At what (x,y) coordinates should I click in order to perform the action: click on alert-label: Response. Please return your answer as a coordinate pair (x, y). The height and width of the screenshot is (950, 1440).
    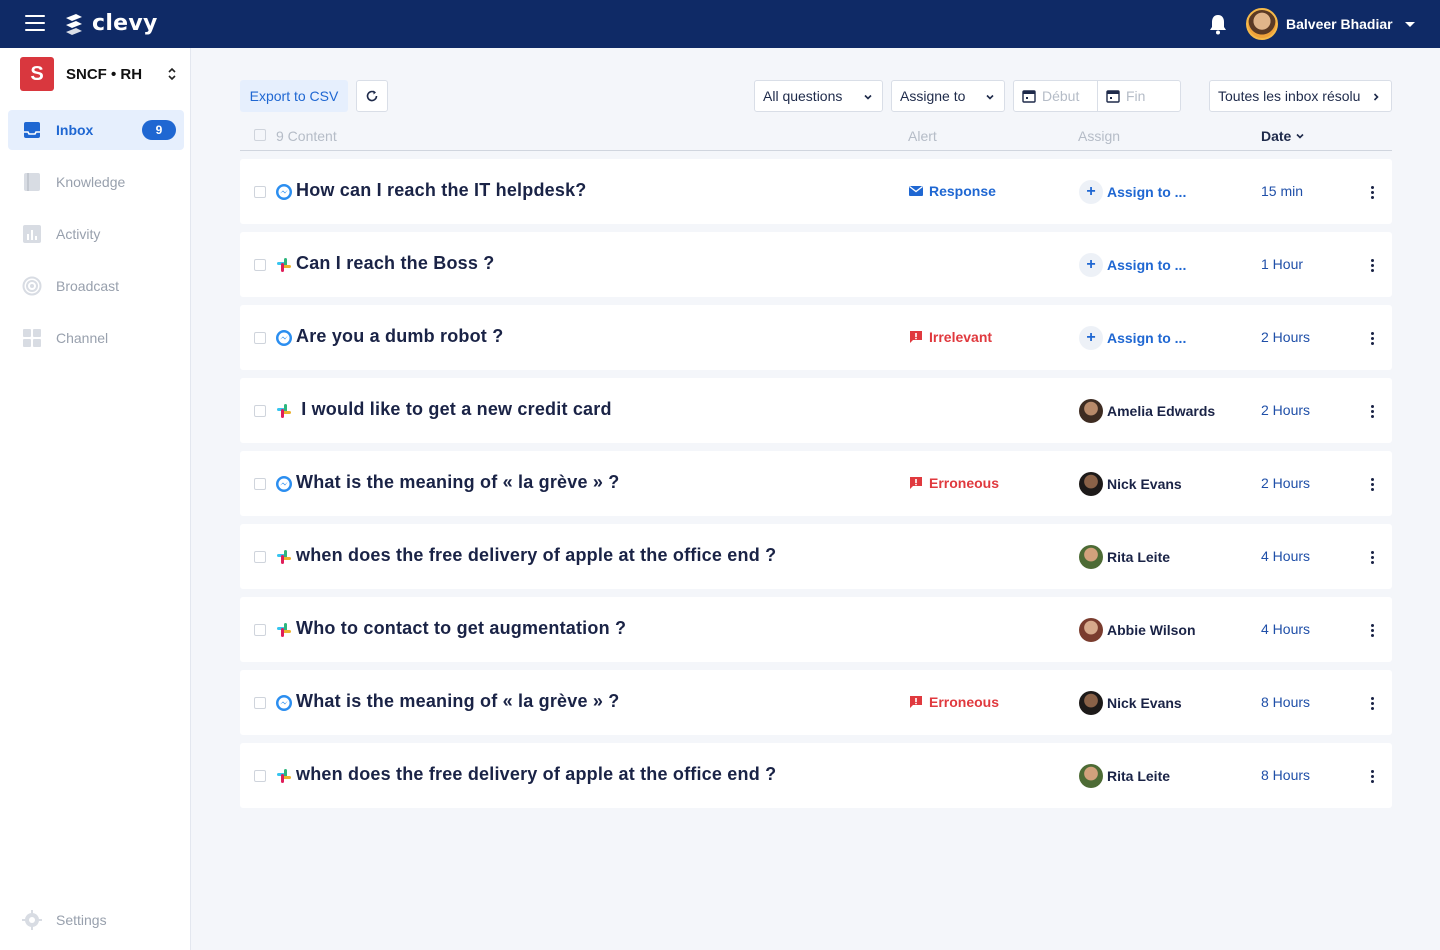
    Looking at the image, I should click on (962, 191).